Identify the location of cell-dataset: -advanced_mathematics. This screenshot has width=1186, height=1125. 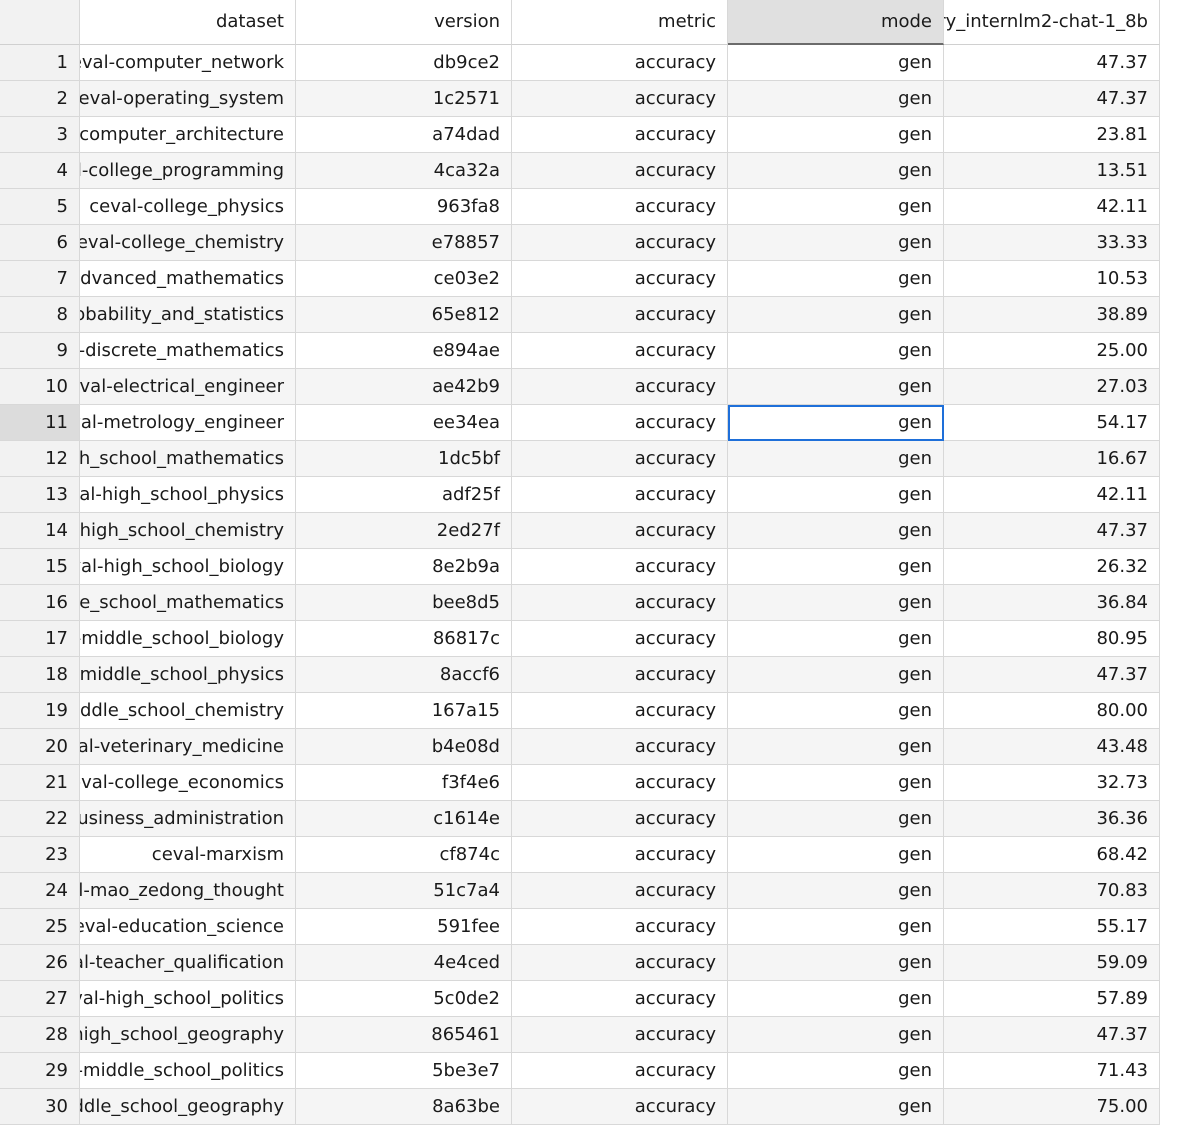
(188, 279).